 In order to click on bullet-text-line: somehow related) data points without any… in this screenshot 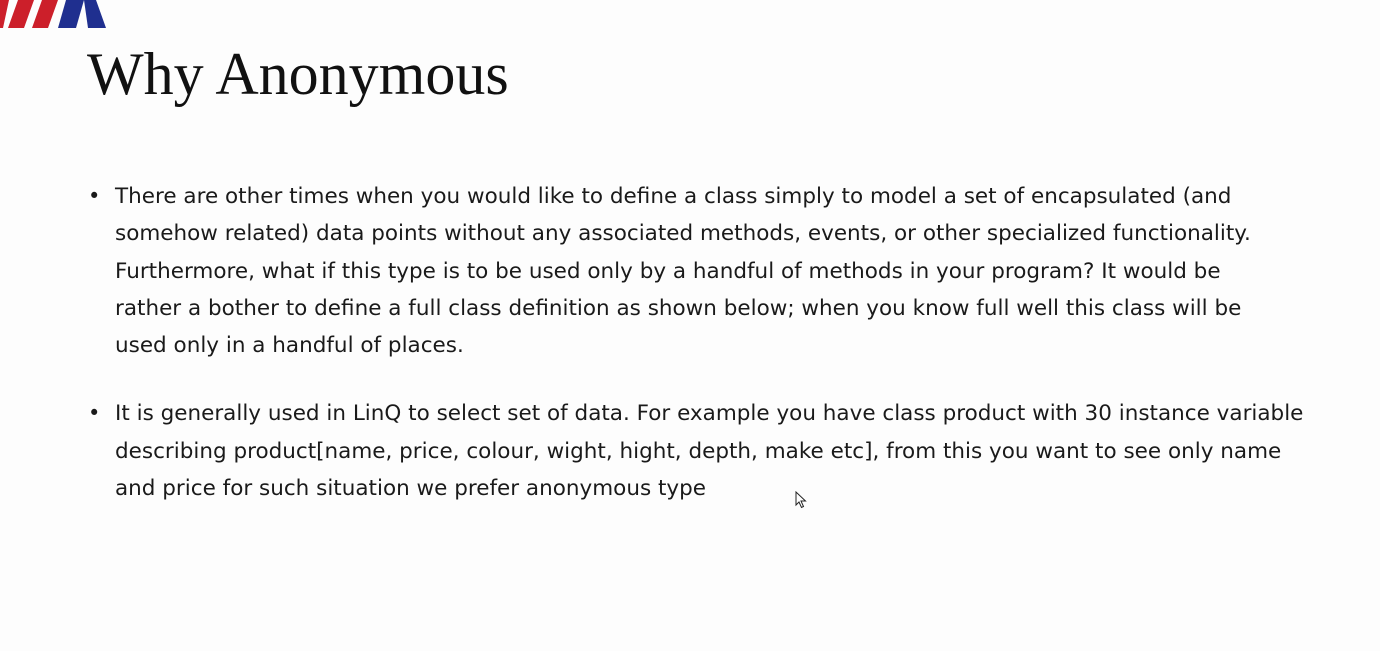, I will do `click(683, 234)`.